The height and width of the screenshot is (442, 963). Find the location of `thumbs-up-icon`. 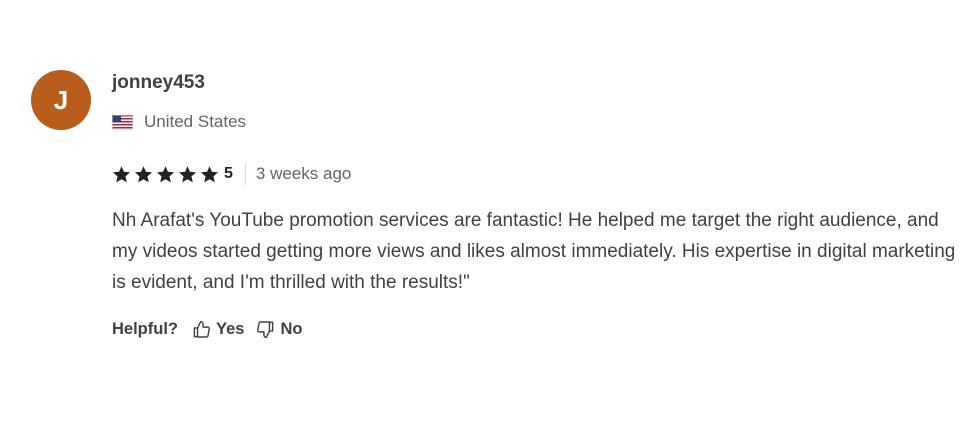

thumbs-up-icon is located at coordinates (201, 329).